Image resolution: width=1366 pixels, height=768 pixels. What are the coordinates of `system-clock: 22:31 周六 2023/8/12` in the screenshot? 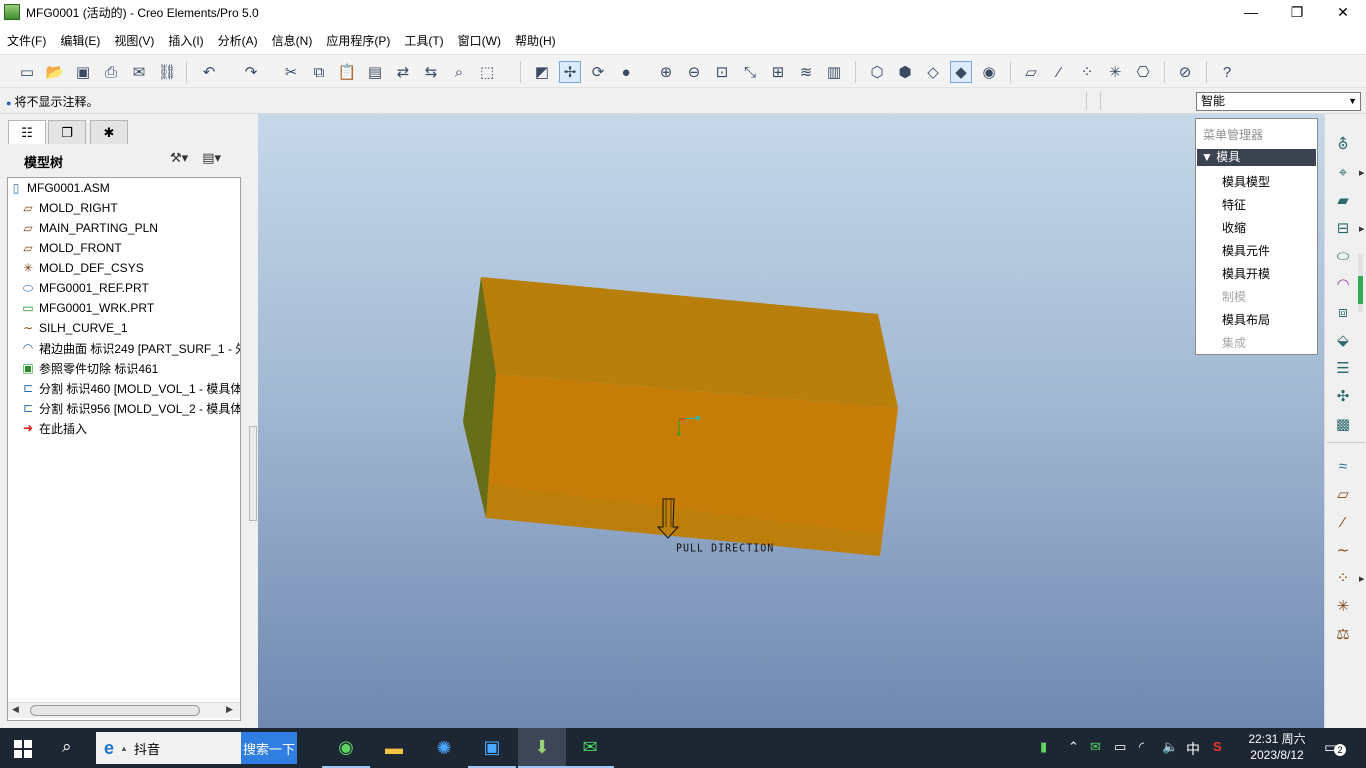 It's located at (1277, 747).